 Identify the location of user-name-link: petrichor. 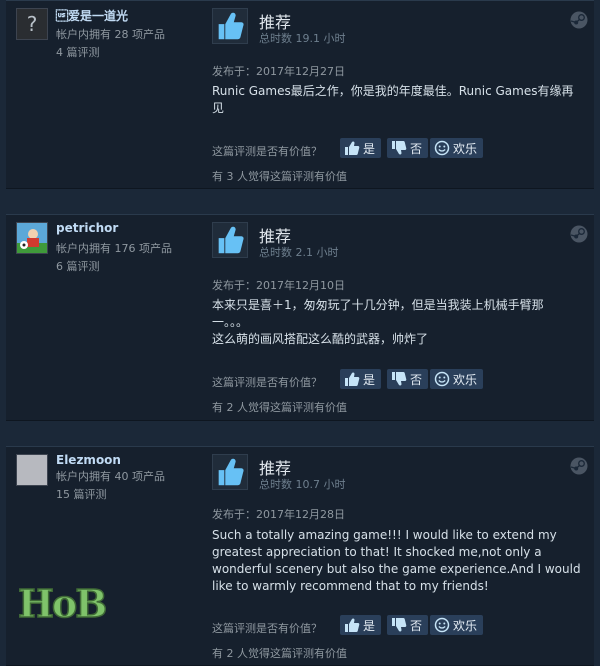
(87, 228).